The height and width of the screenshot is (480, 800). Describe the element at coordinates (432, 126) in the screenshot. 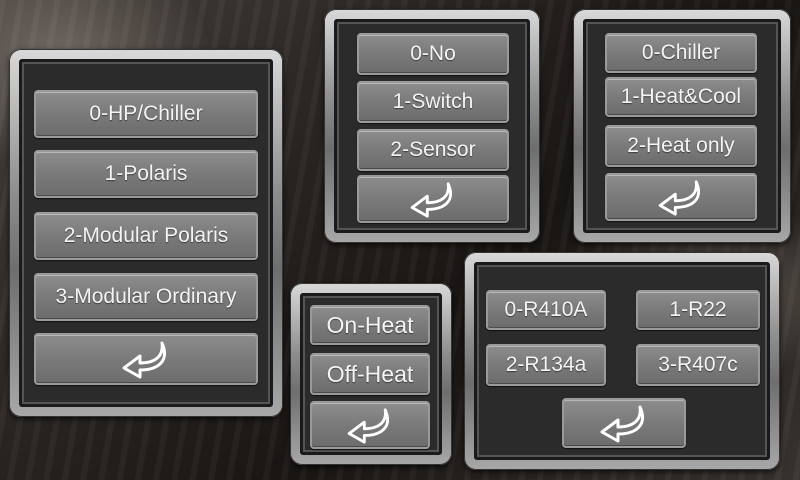

I see `switch-panel: 0-No 1-Switch 2-Sensor` at that location.